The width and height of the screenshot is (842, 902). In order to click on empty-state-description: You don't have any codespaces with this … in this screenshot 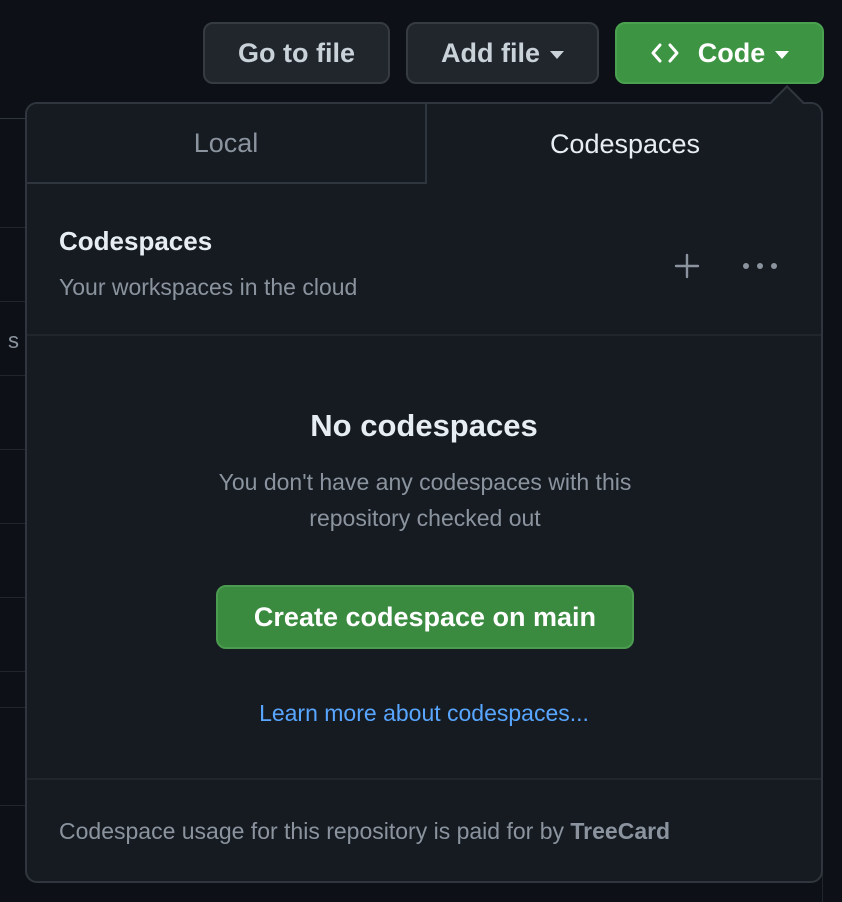, I will do `click(425, 500)`.